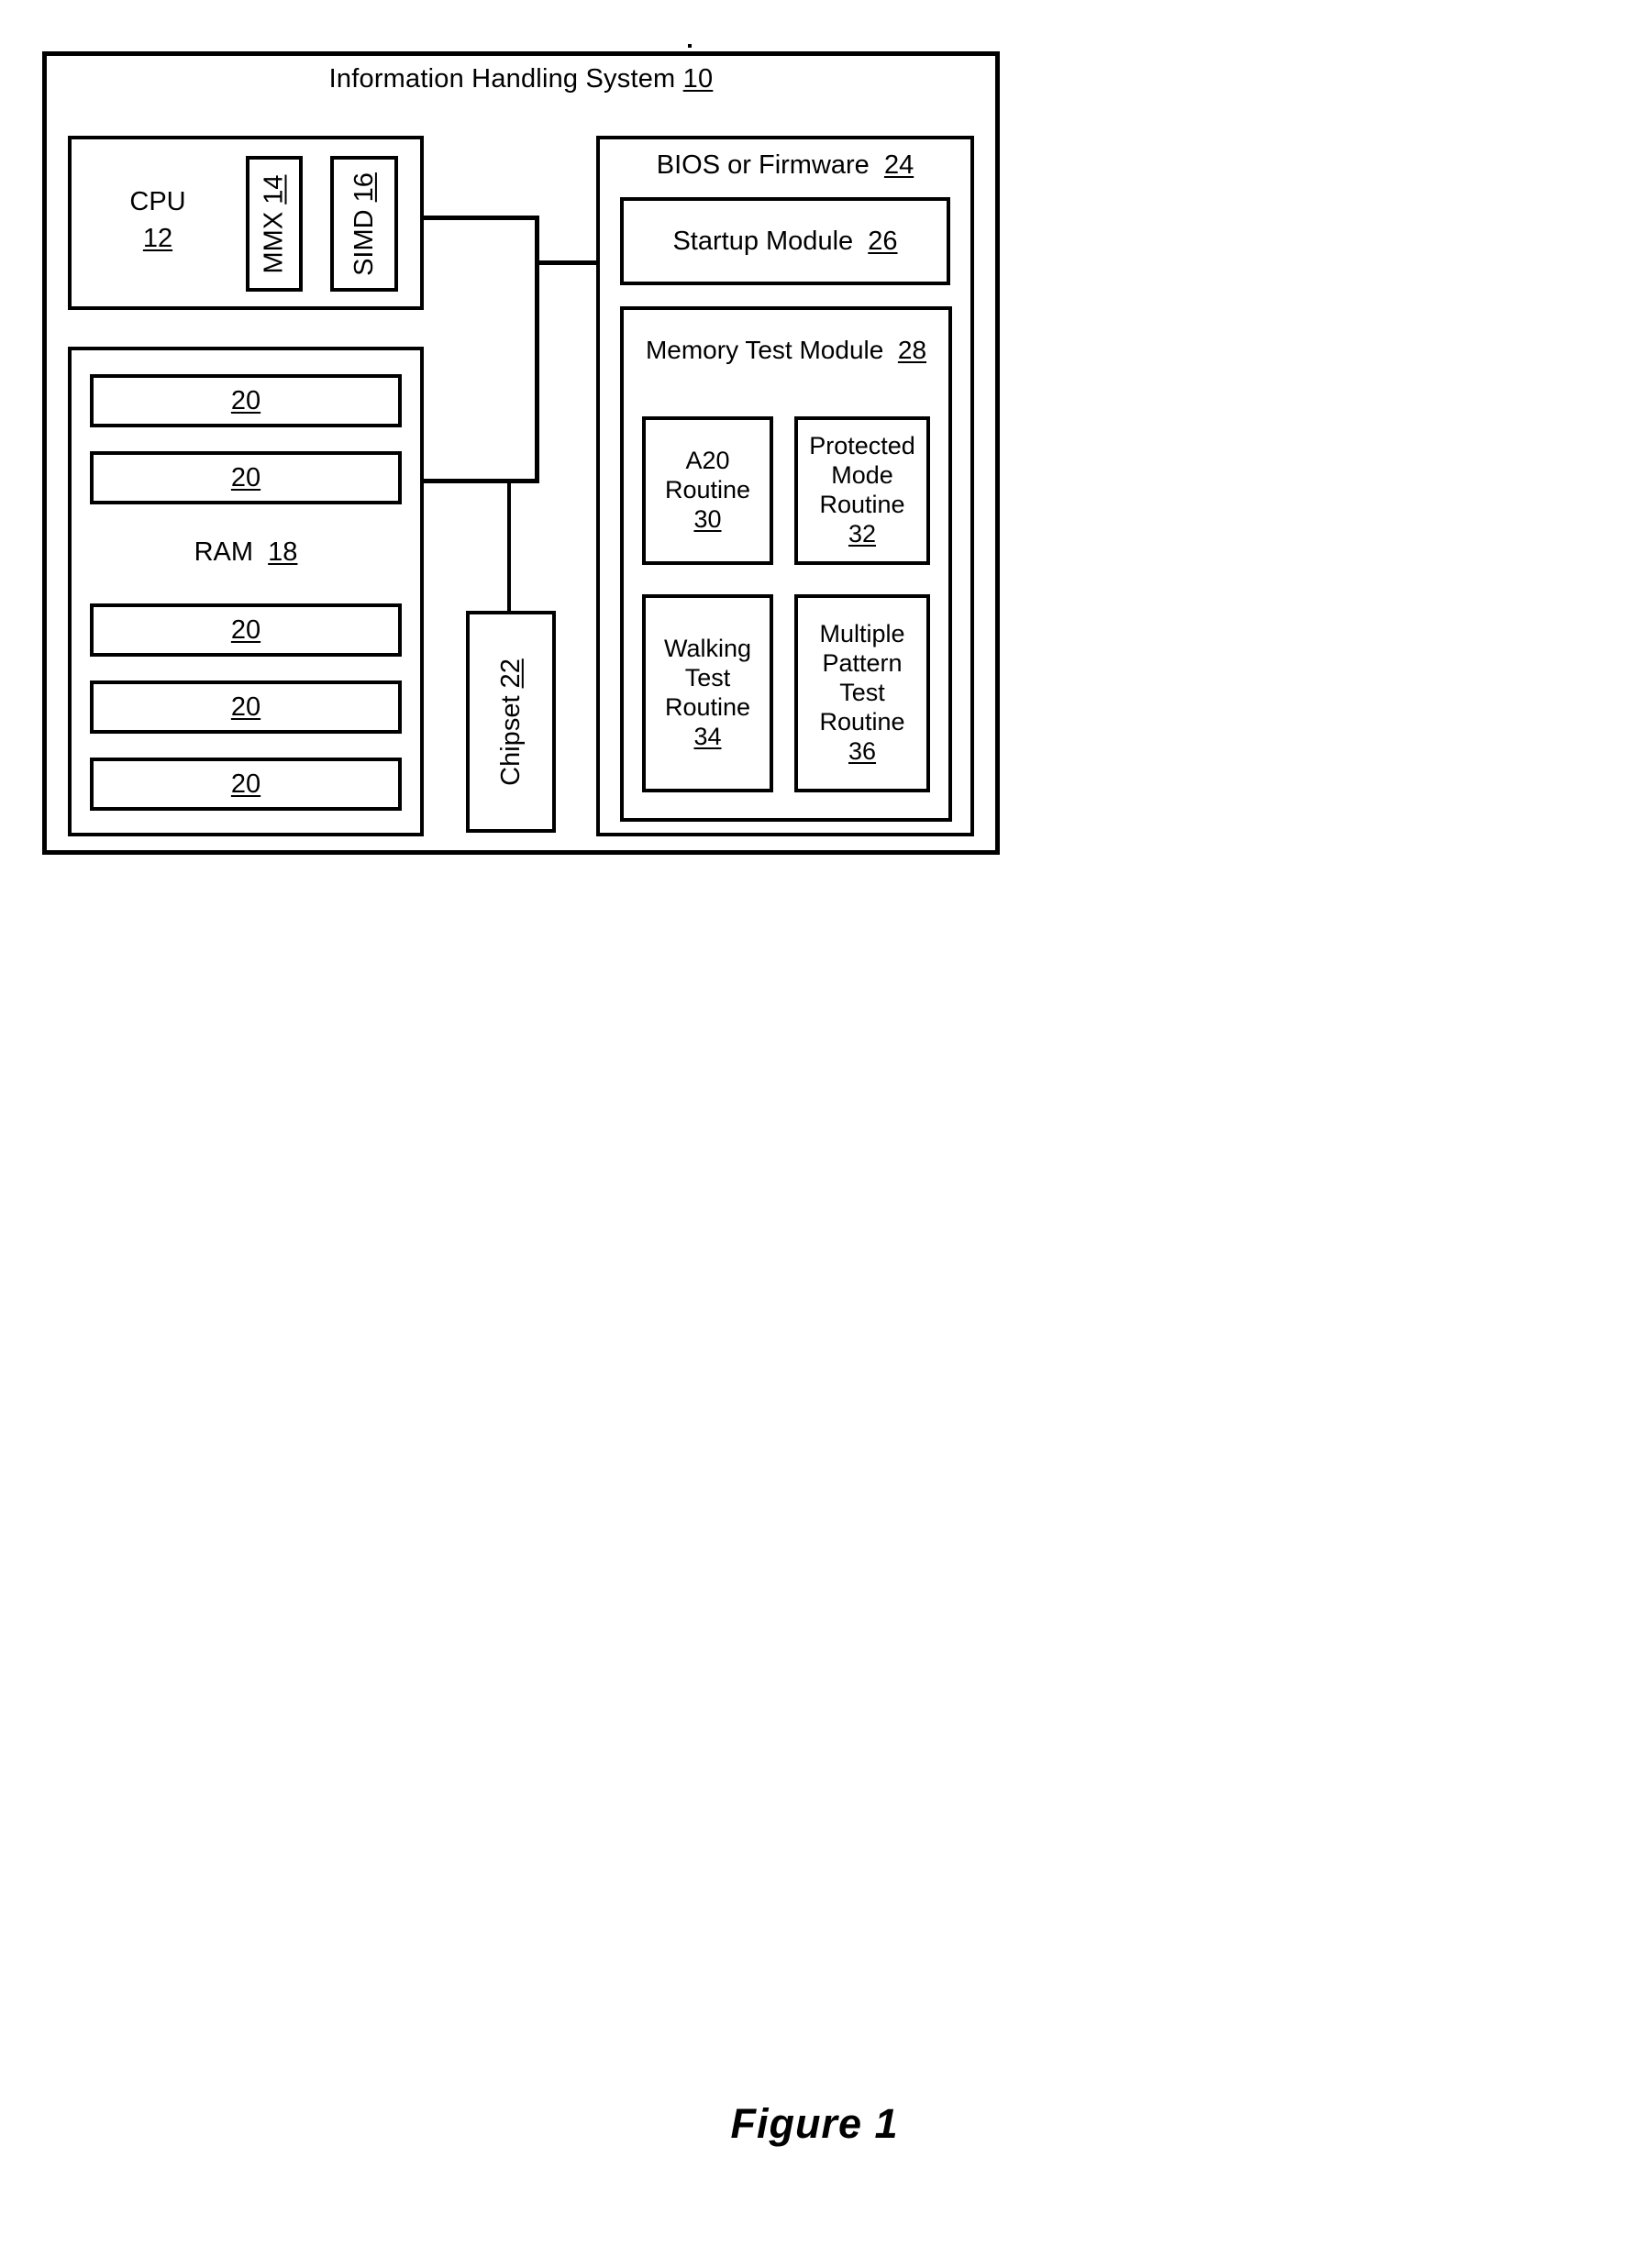 The image size is (1629, 2268). I want to click on scan-speck, so click(690, 46).